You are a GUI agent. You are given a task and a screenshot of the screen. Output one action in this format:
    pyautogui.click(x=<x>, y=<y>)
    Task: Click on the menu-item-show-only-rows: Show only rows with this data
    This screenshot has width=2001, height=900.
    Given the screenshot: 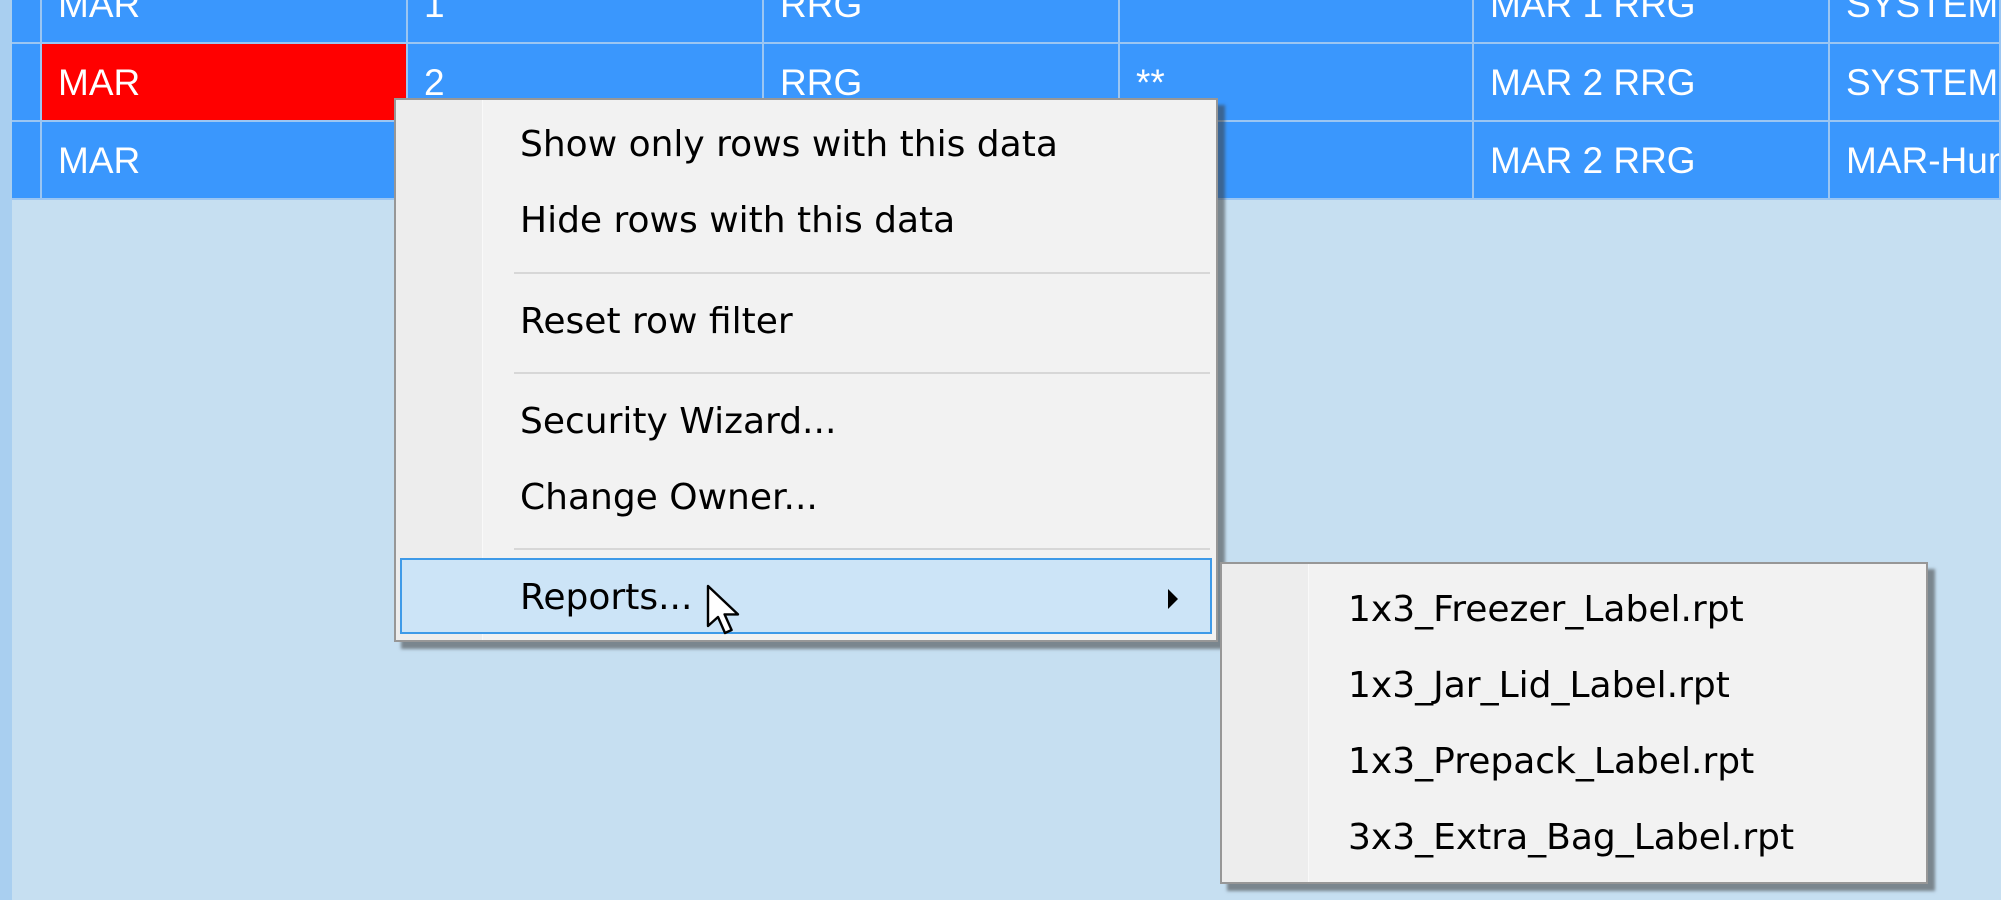 What is the action you would take?
    pyautogui.click(x=806, y=145)
    